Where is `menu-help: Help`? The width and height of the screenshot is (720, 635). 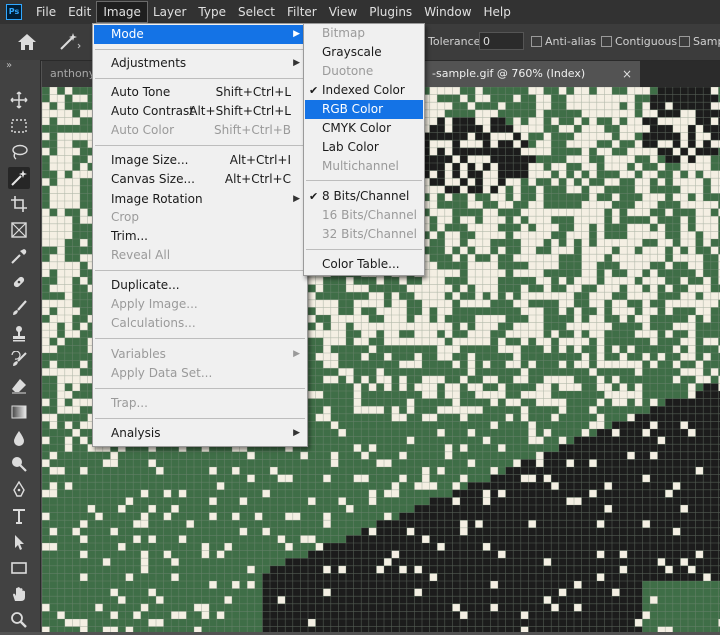
menu-help: Help is located at coordinates (497, 12).